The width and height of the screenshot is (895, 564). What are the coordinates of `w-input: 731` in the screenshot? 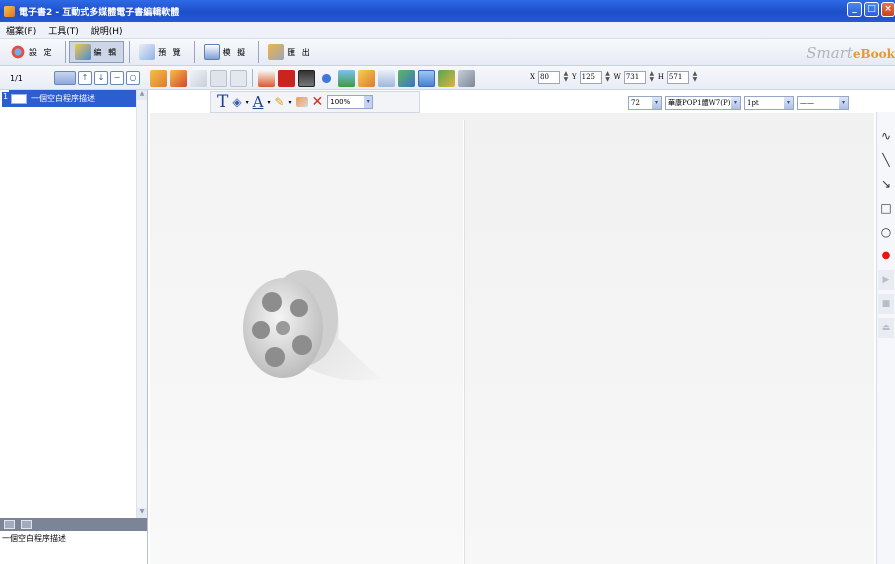 It's located at (634, 77).